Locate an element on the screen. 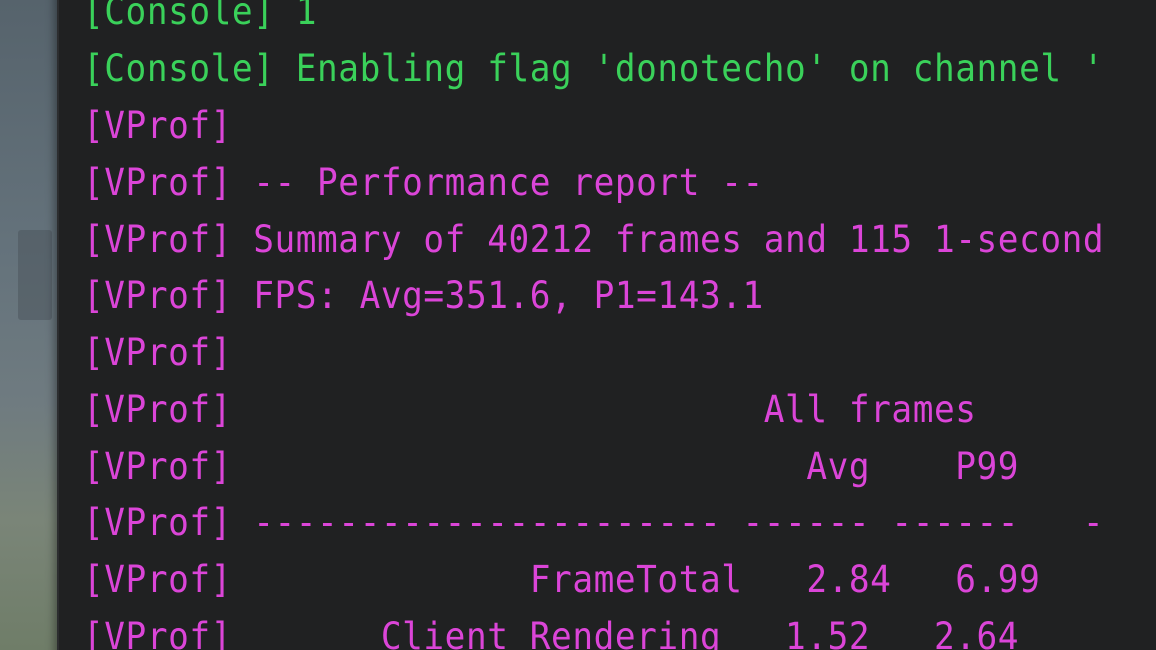 This screenshot has width=1156, height=650. vprof-line: [VProf] FPS: Avg=351.6, P1=143.1 is located at coordinates (423, 295).